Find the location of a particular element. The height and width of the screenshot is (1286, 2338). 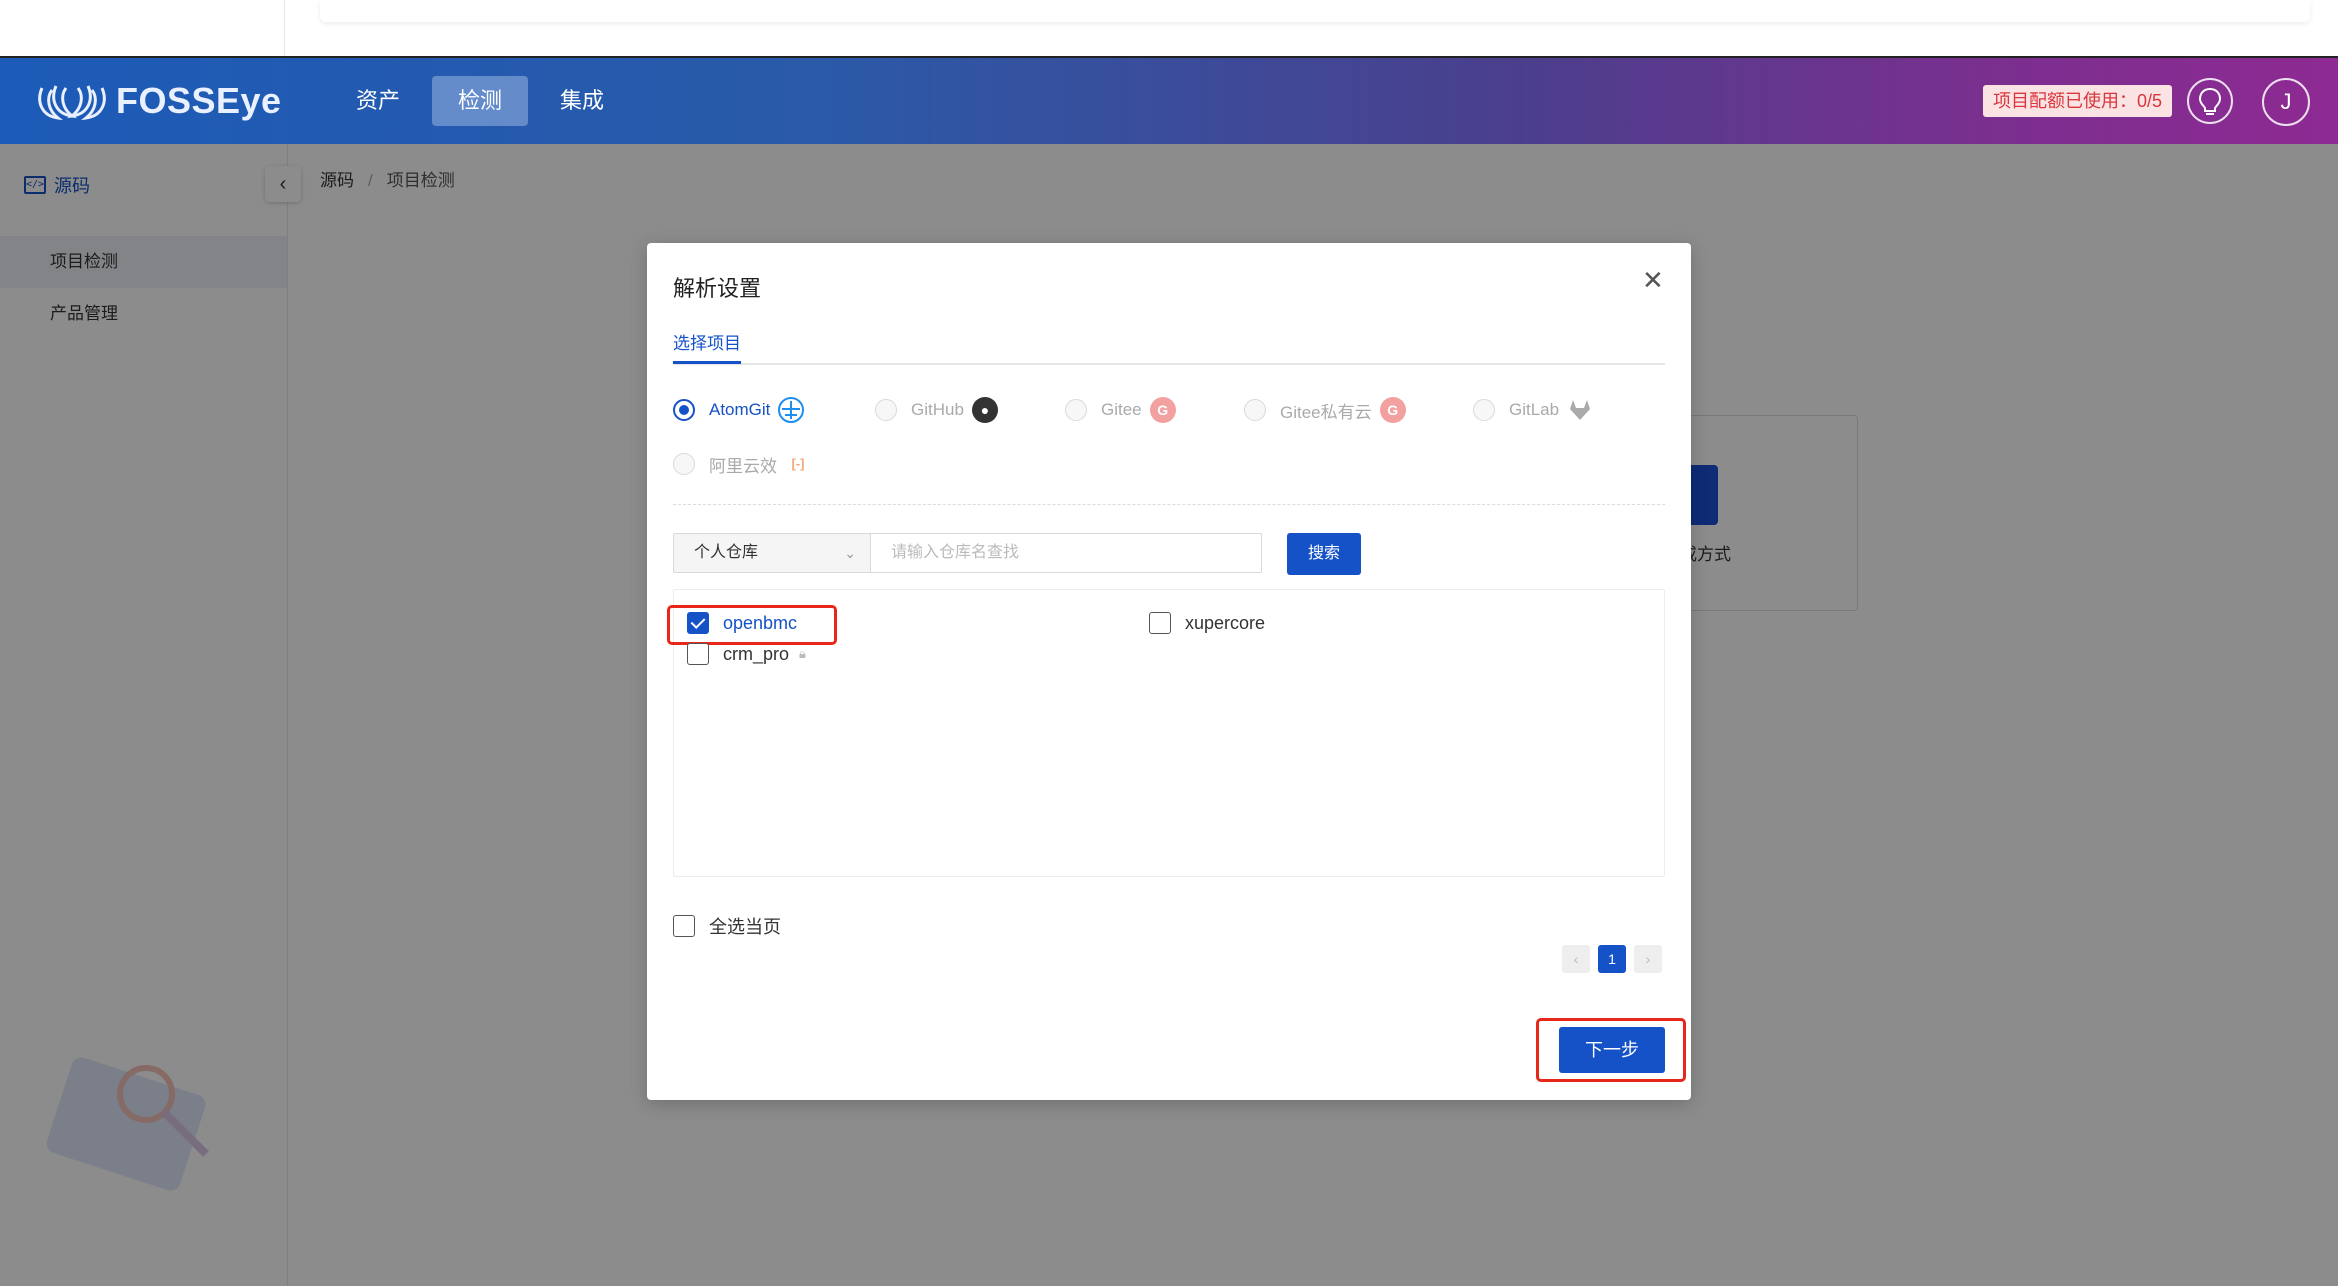

atomgit-icon is located at coordinates (791, 410).